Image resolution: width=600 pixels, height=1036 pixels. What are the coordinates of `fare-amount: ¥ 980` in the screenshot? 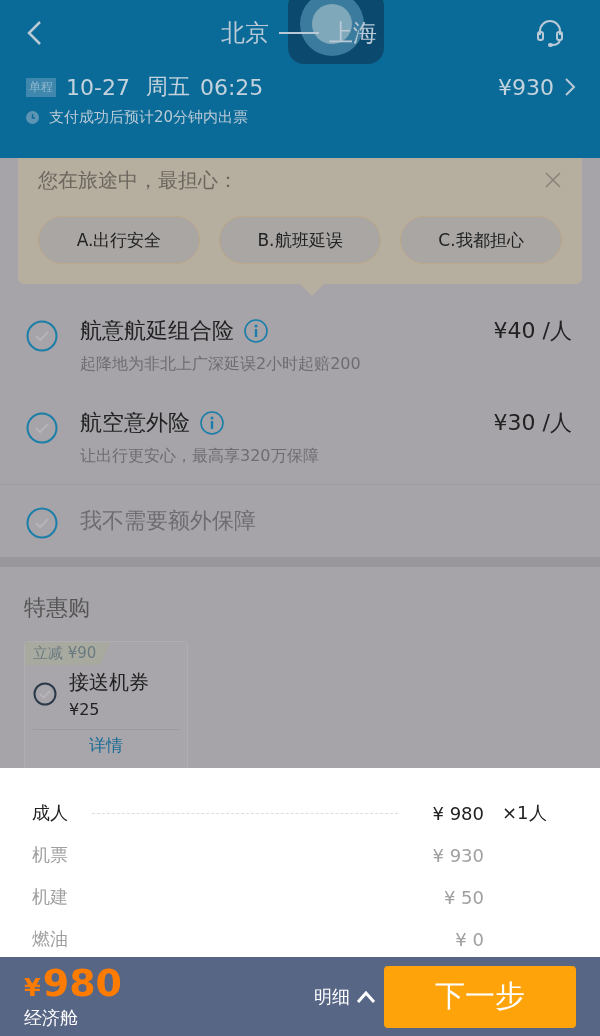 It's located at (457, 813).